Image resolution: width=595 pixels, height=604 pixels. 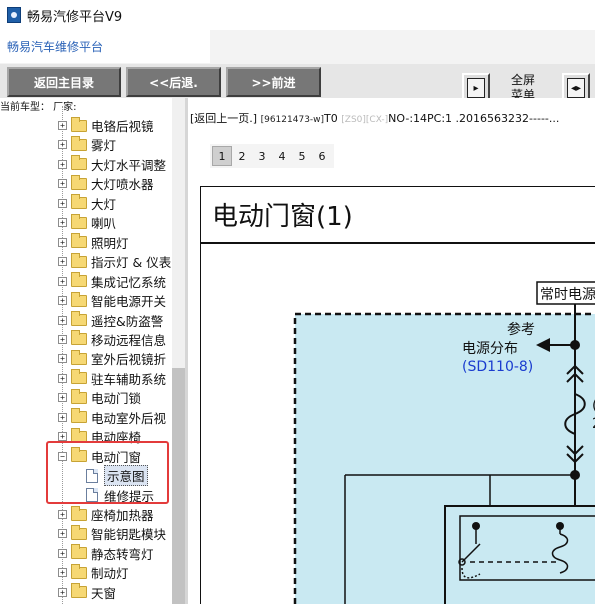 What do you see at coordinates (87, 203) in the screenshot?
I see `tree-item: + 大灯` at bounding box center [87, 203].